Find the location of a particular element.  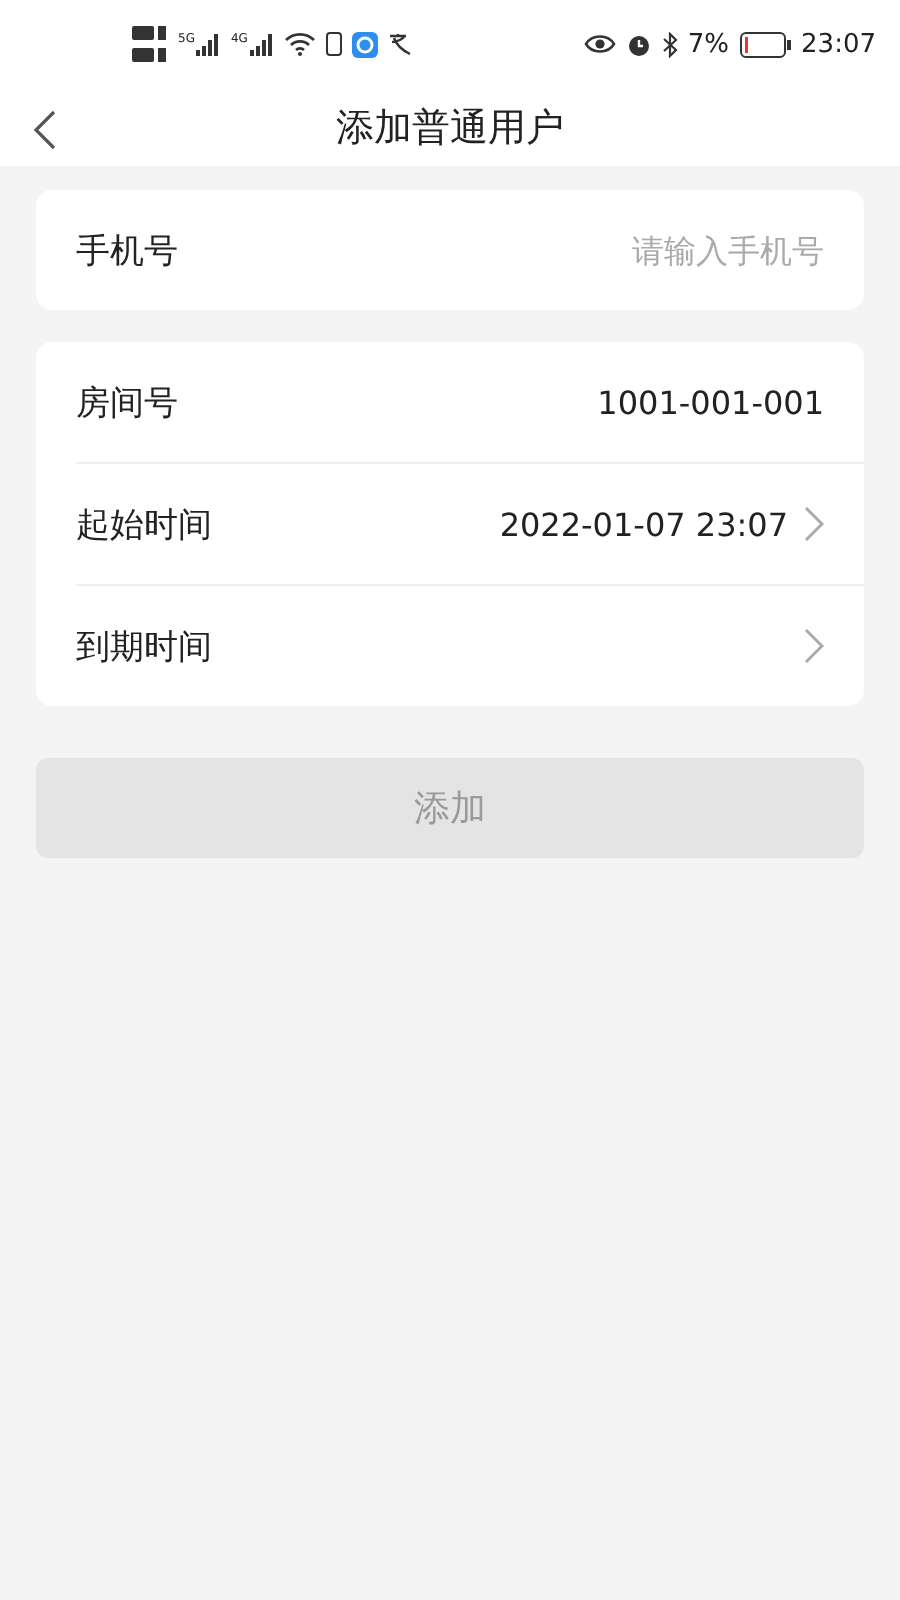

eye-icon is located at coordinates (599, 44).